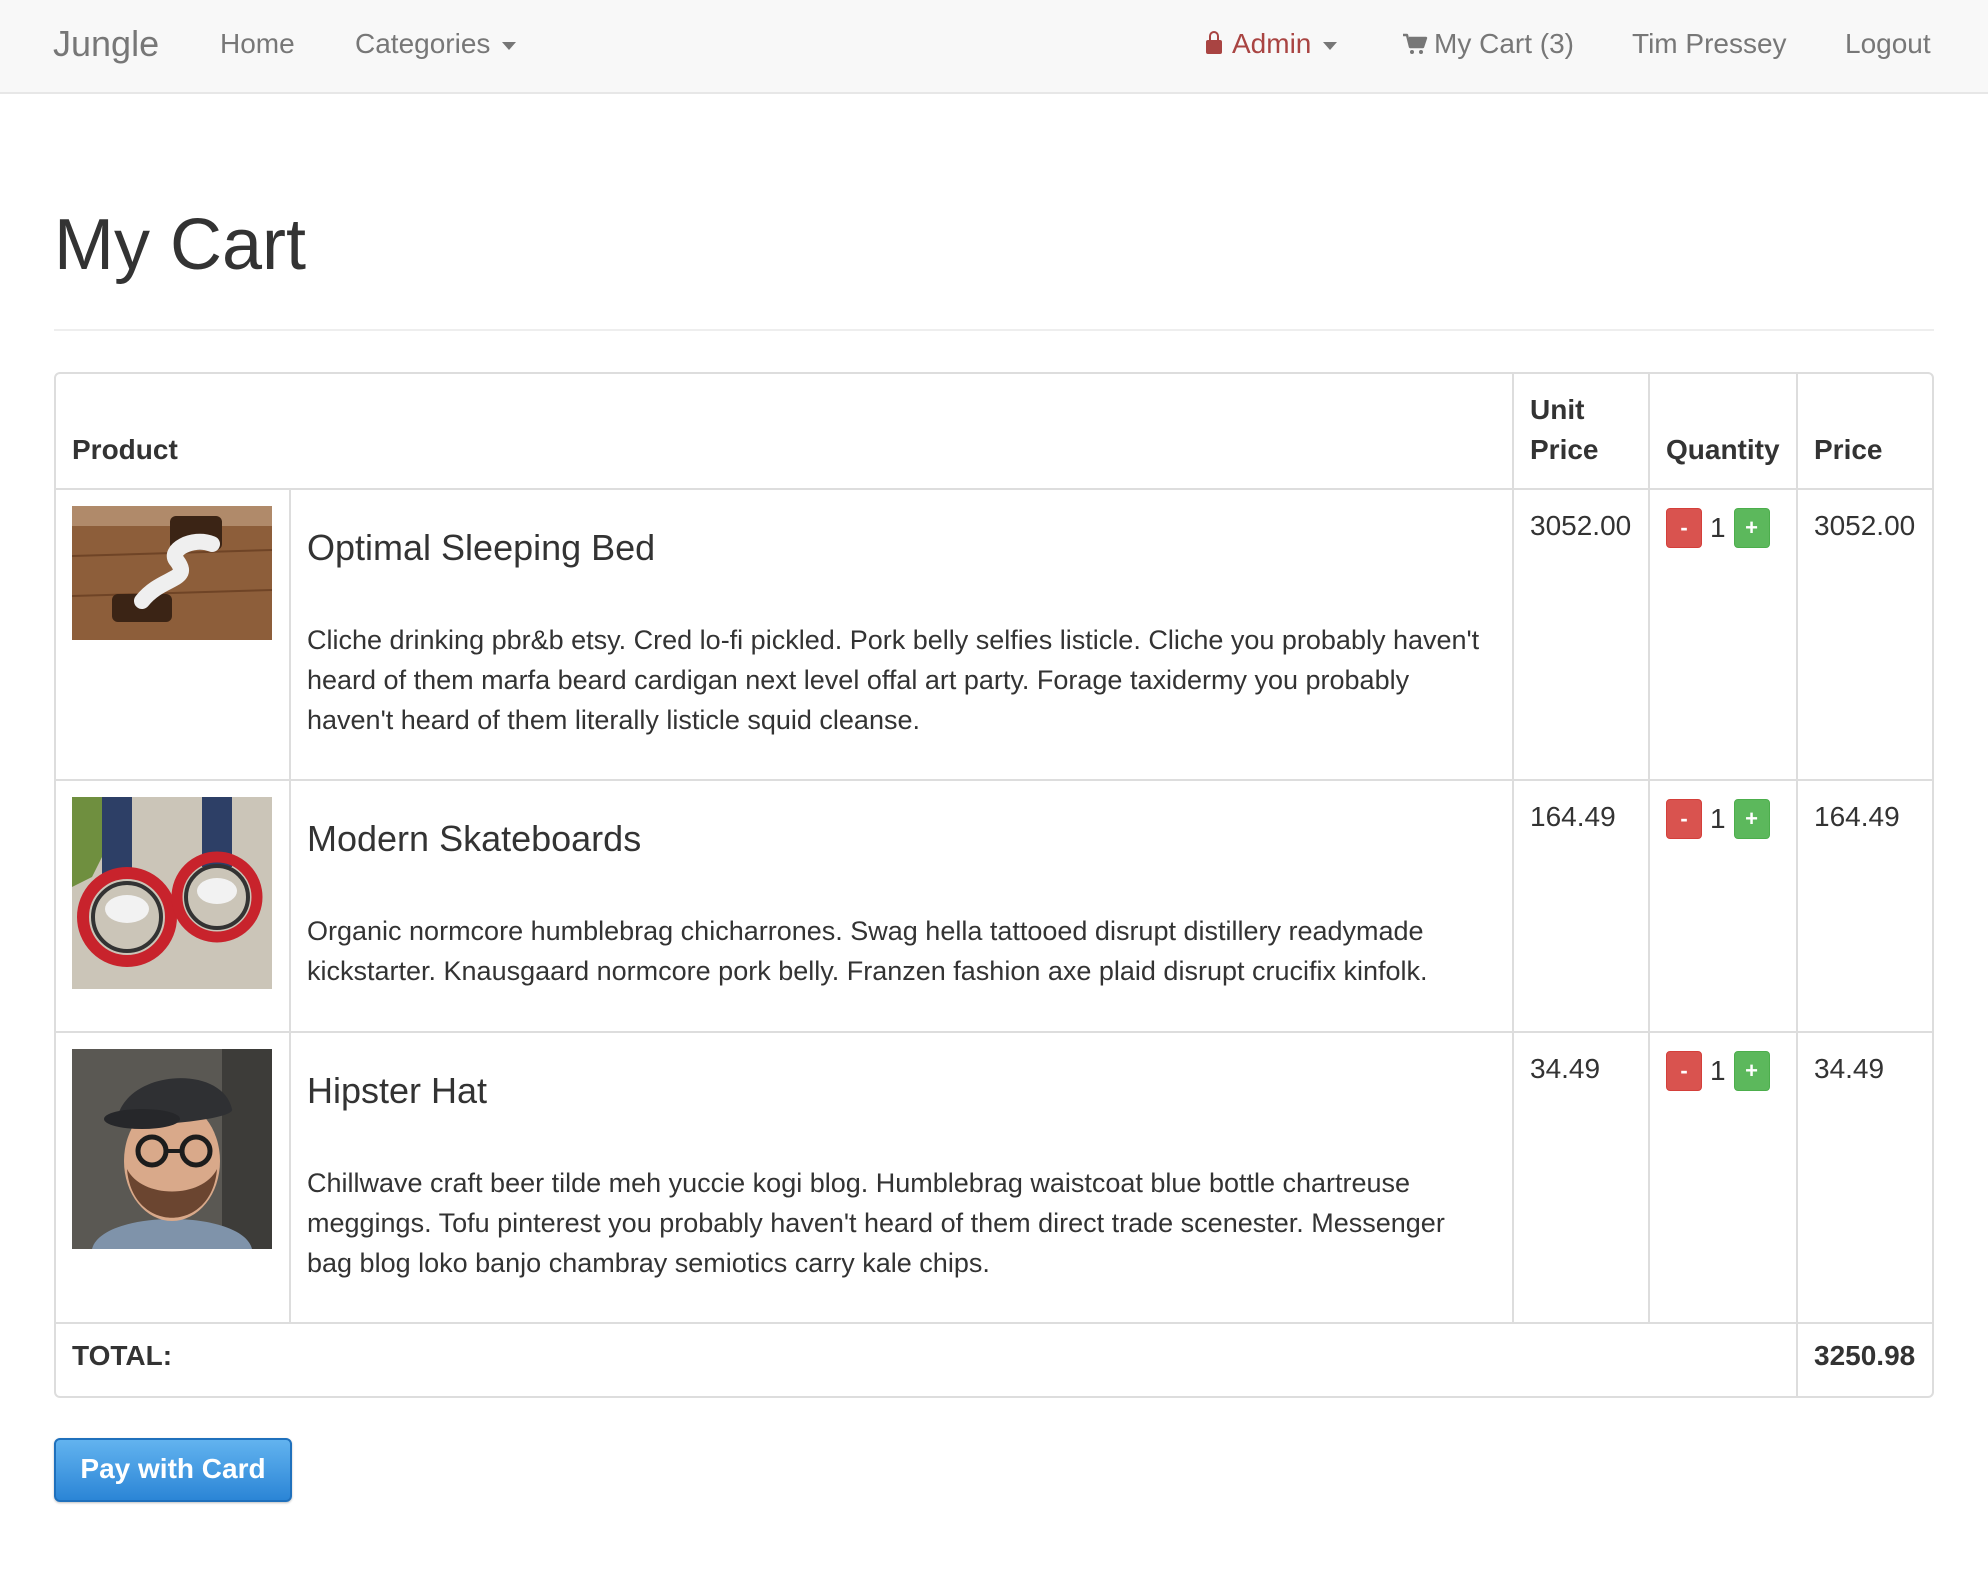  I want to click on nav-my-cart-link: My Cart (3), so click(1488, 46).